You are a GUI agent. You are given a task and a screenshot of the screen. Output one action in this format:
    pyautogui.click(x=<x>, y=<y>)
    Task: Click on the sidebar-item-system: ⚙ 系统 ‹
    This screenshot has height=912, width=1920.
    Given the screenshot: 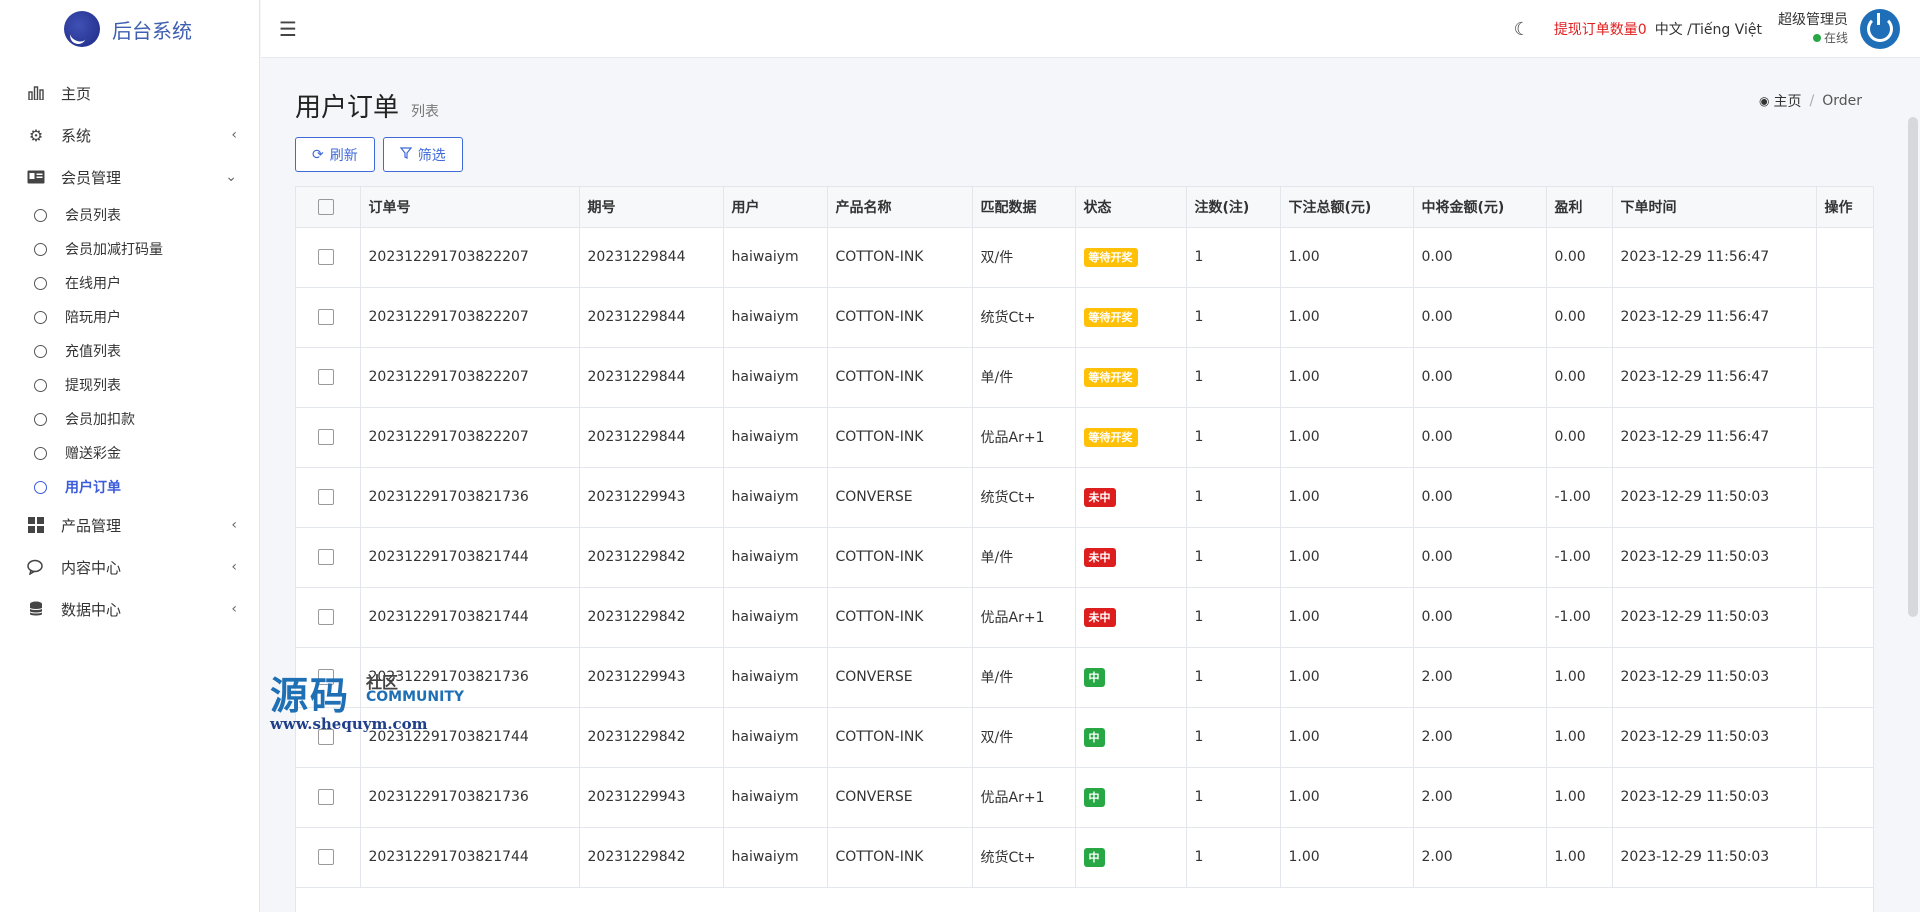 What is the action you would take?
    pyautogui.click(x=129, y=135)
    